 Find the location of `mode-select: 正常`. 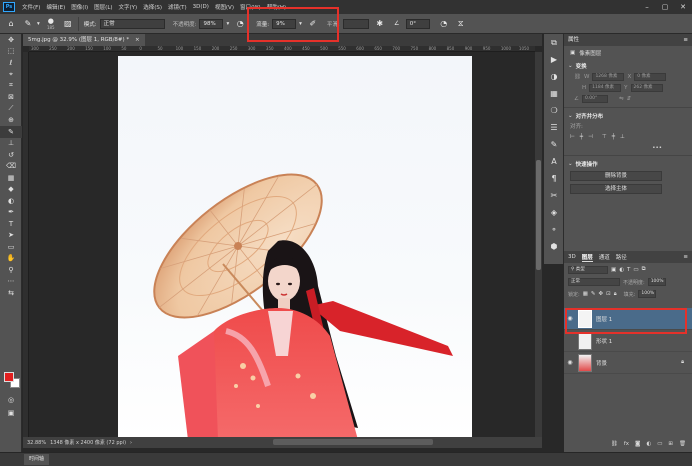

mode-select: 正常 is located at coordinates (132, 23).